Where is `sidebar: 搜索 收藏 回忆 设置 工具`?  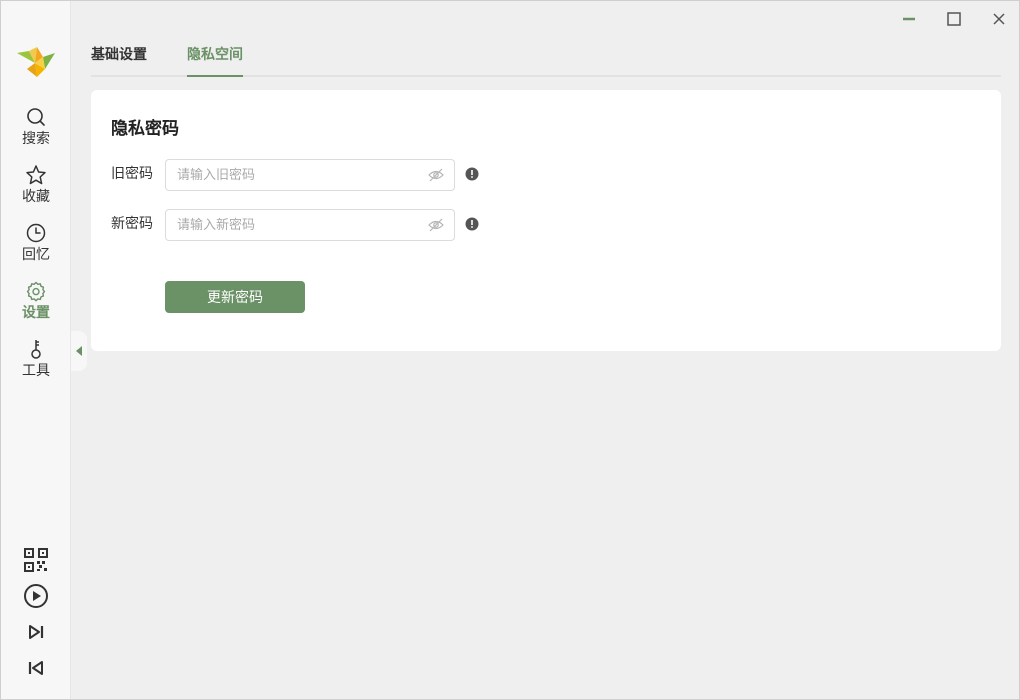
sidebar: 搜索 收藏 回忆 设置 工具 is located at coordinates (36, 350).